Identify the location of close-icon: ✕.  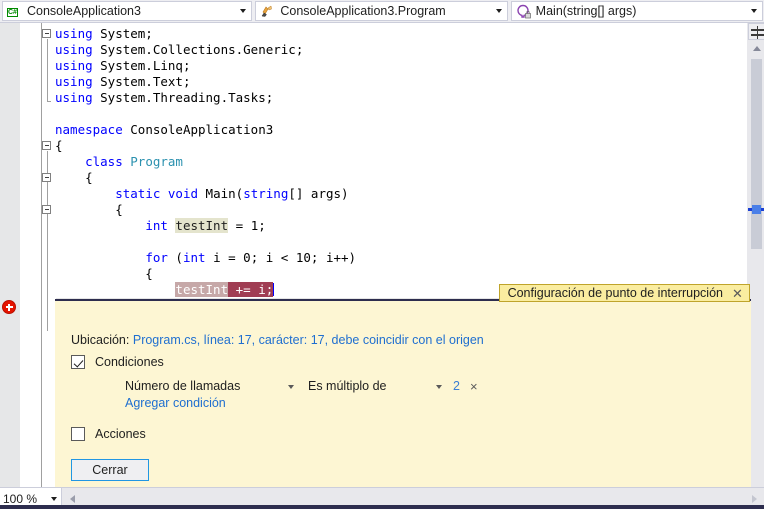
(737, 293).